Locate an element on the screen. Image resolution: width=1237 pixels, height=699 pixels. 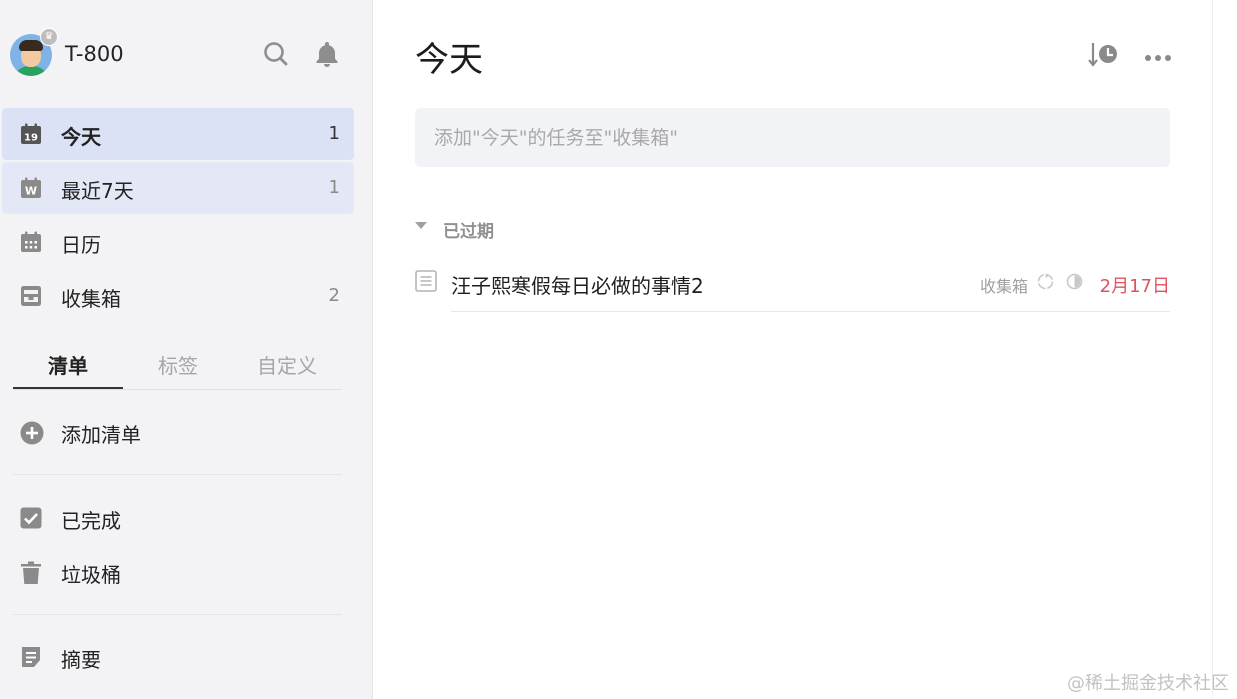
nav-item-completed: 已完成 is located at coordinates (178, 518).